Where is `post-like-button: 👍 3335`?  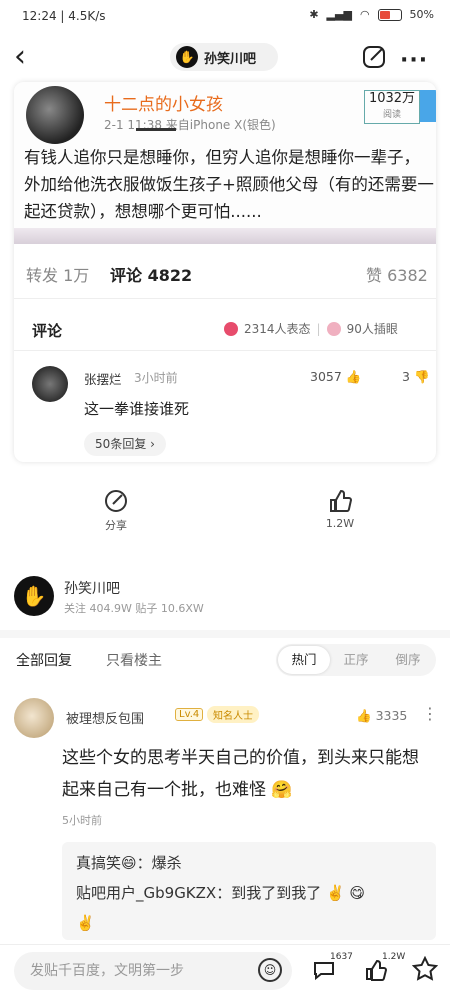 post-like-button: 👍 3335 is located at coordinates (381, 716).